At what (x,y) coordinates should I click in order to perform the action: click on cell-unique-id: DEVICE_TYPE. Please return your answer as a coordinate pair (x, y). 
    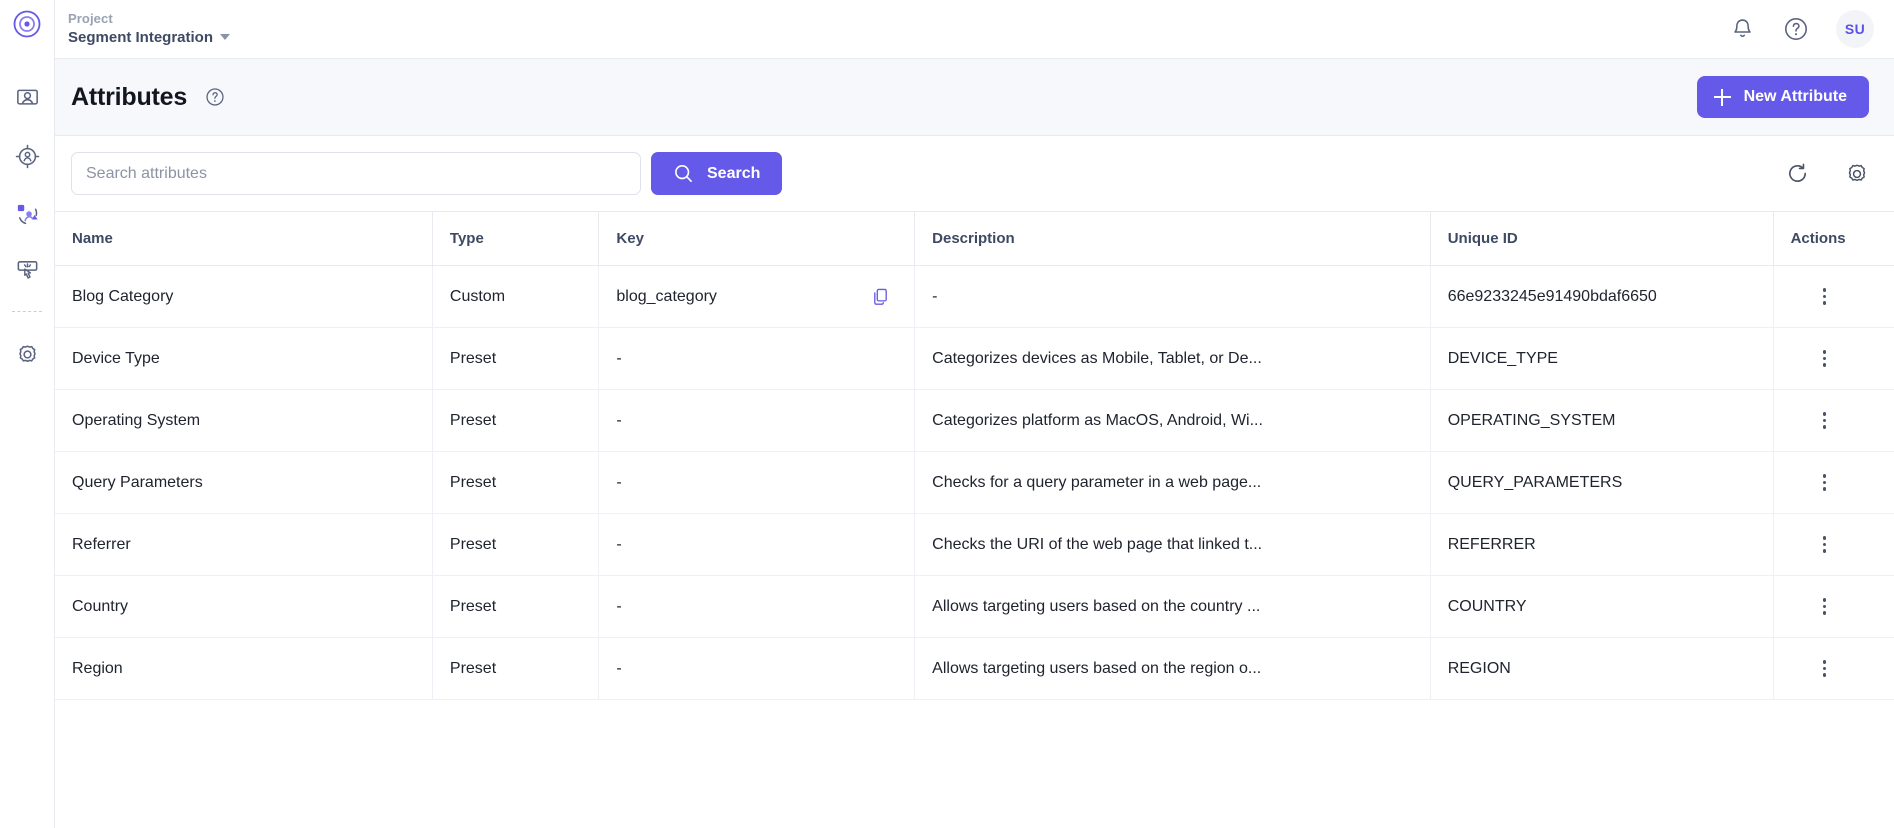
    Looking at the image, I should click on (1602, 358).